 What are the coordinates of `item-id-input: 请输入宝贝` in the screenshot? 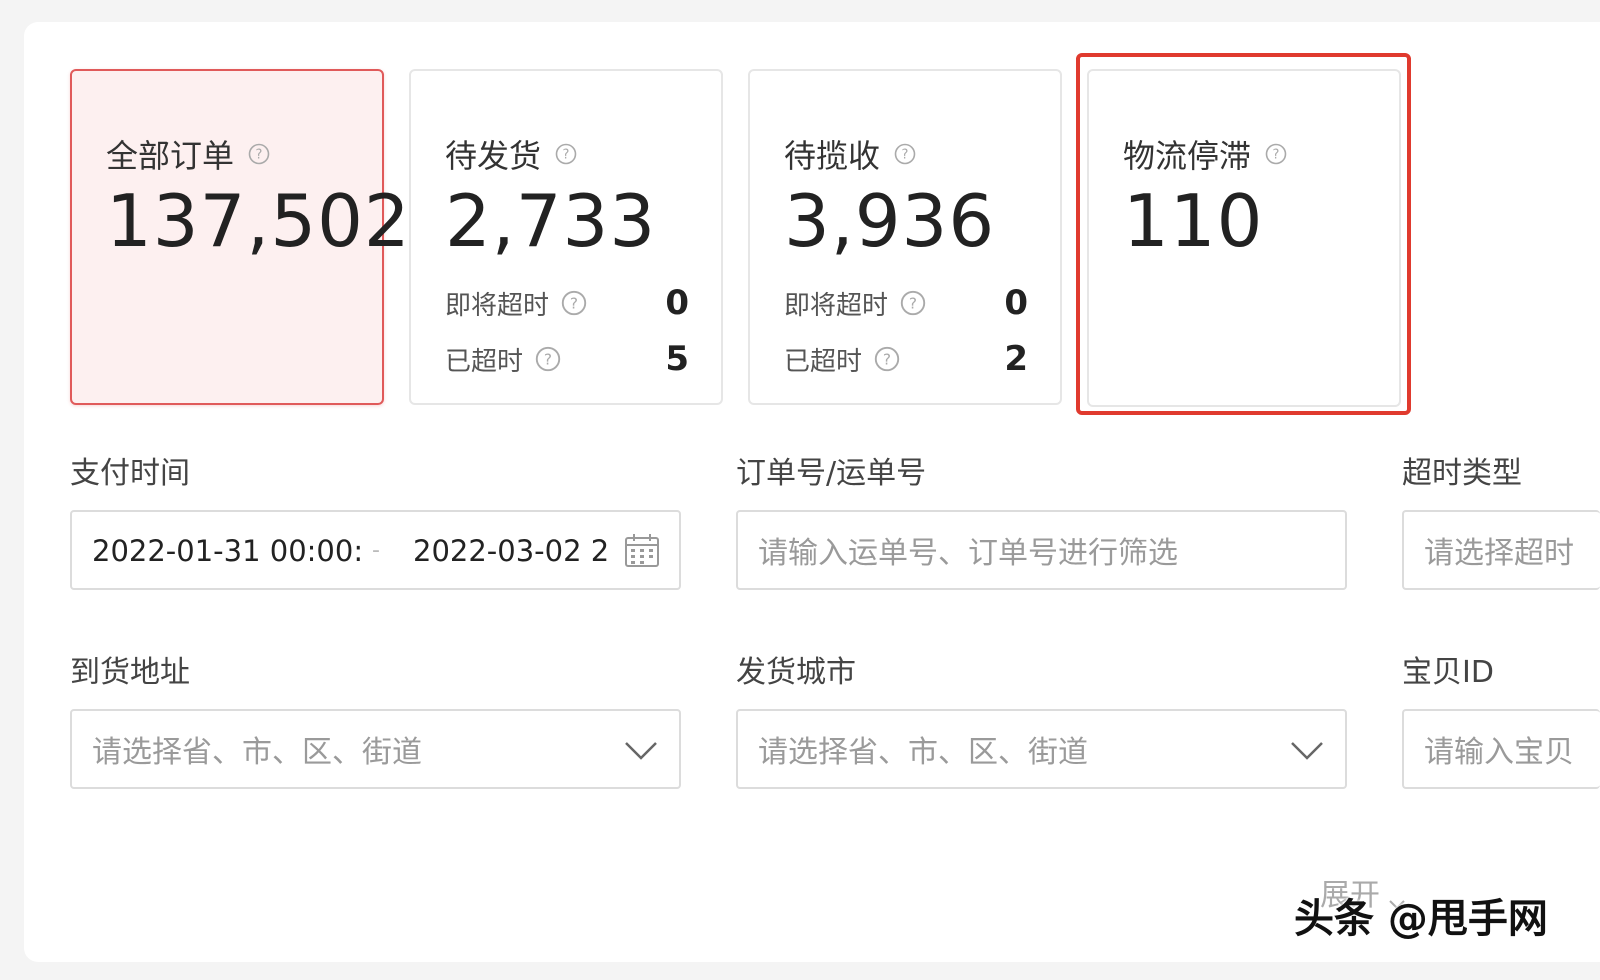 It's located at (1501, 749).